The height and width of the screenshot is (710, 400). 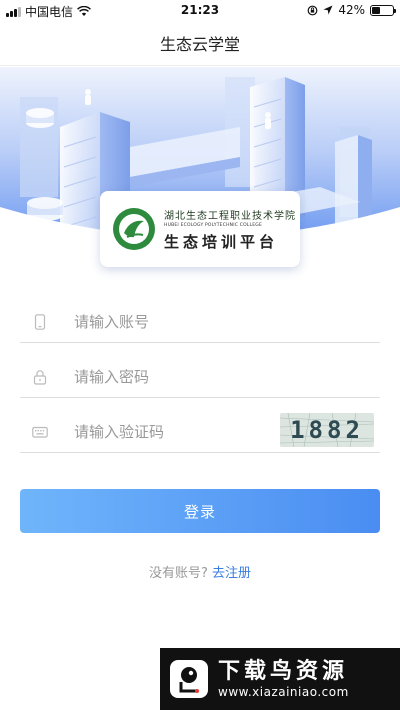 What do you see at coordinates (134, 229) in the screenshot?
I see `college-emblem-icon` at bounding box center [134, 229].